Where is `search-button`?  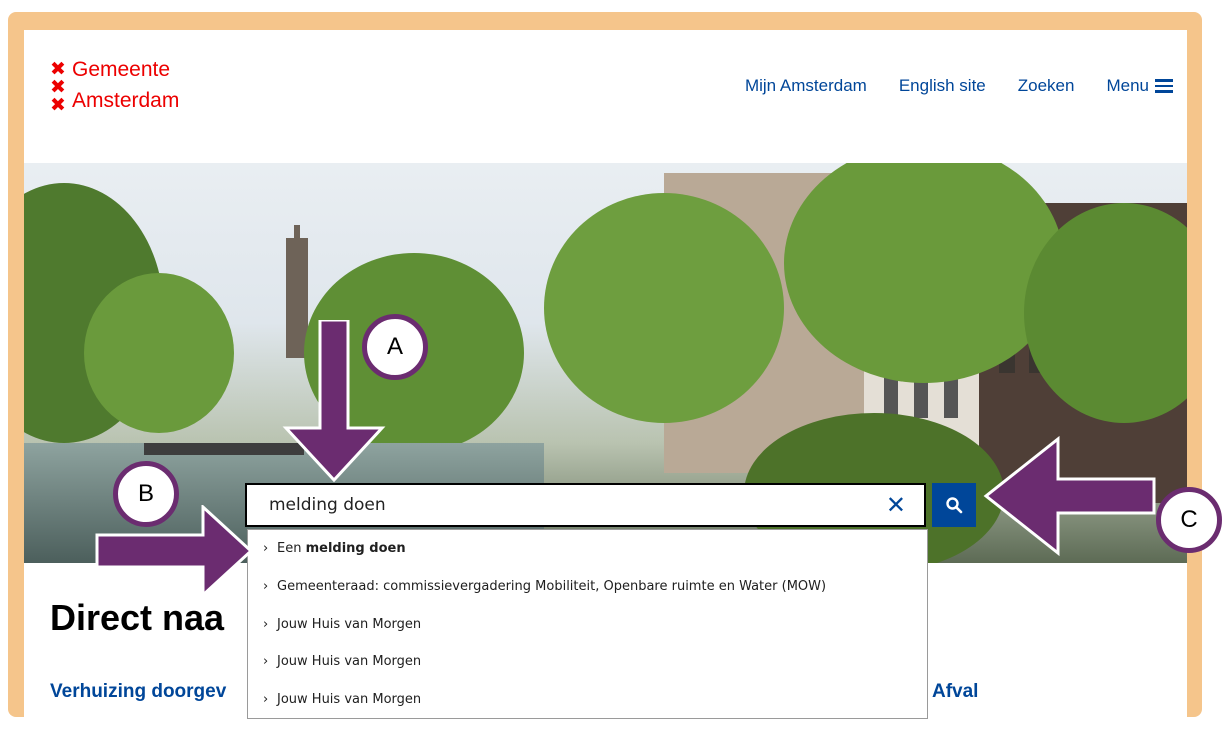 search-button is located at coordinates (954, 505).